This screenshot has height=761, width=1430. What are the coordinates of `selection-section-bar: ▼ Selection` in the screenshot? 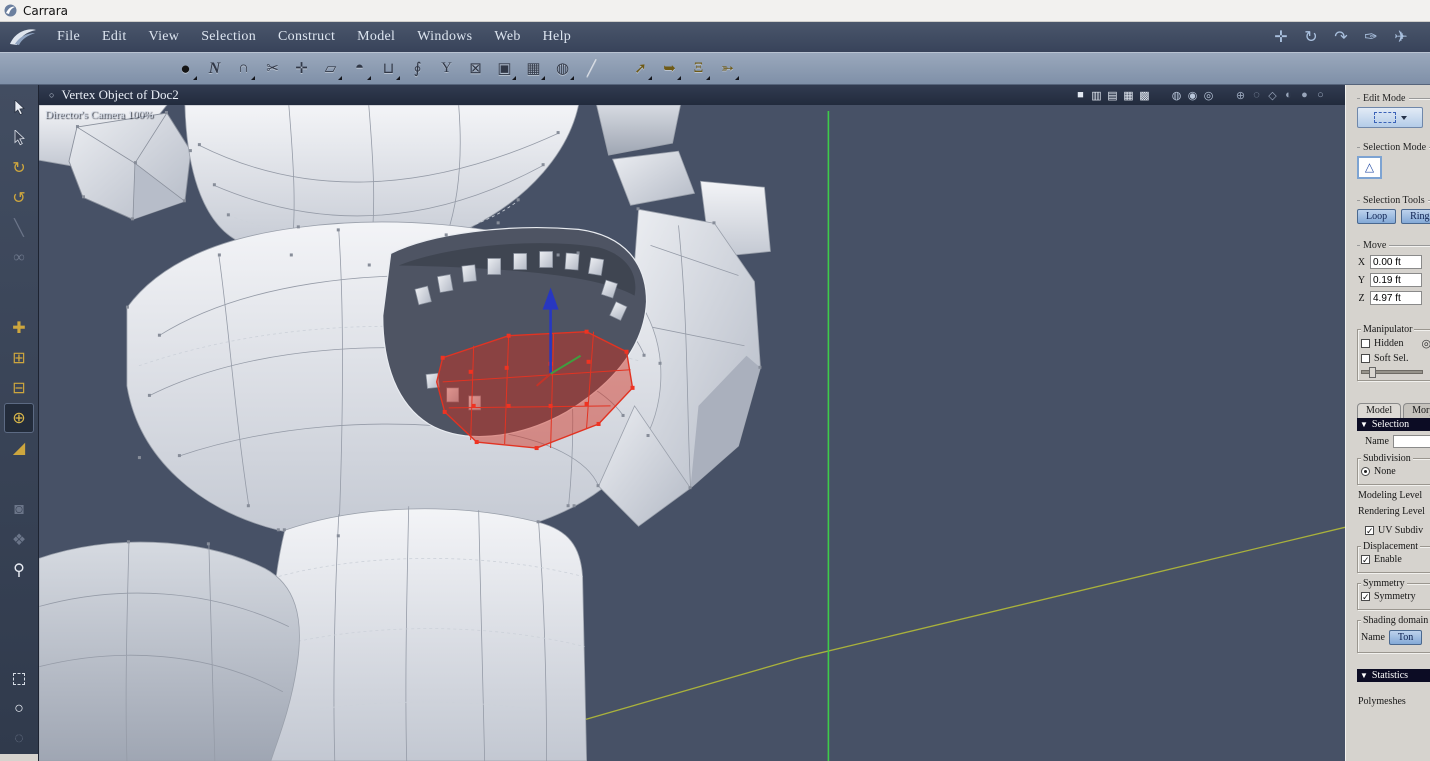 It's located at (1393, 424).